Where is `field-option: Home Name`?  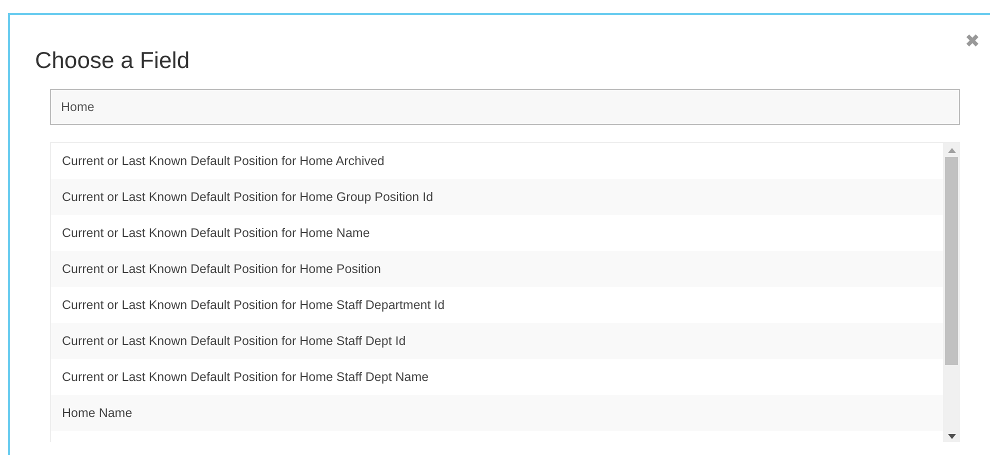 field-option: Home Name is located at coordinates (497, 413).